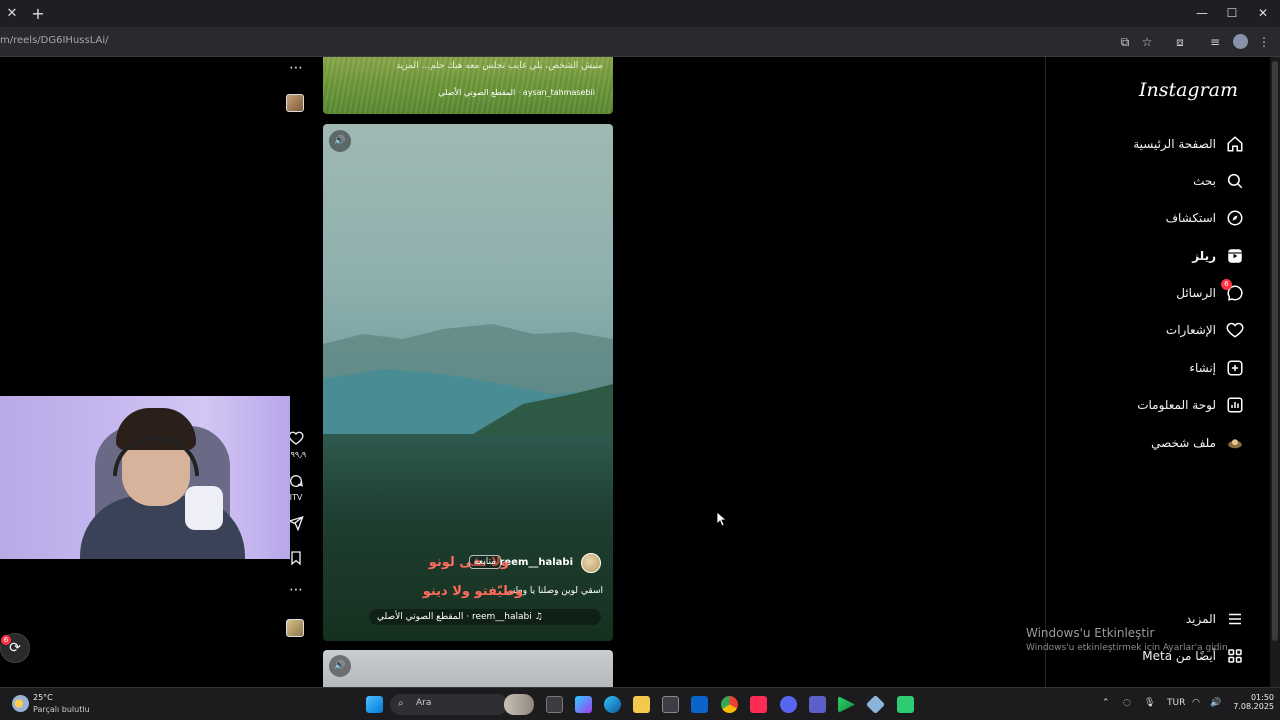  What do you see at coordinates (1144, 293) in the screenshot?
I see `sidebar-item-messages: الرسائل 6` at bounding box center [1144, 293].